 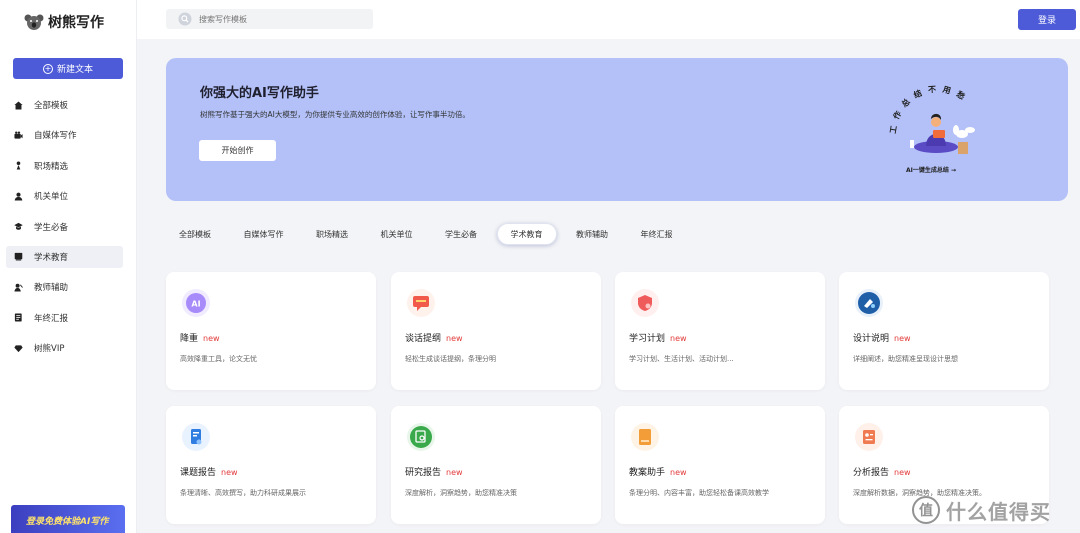 I want to click on watermark-text: 什么值得买, so click(x=998, y=511).